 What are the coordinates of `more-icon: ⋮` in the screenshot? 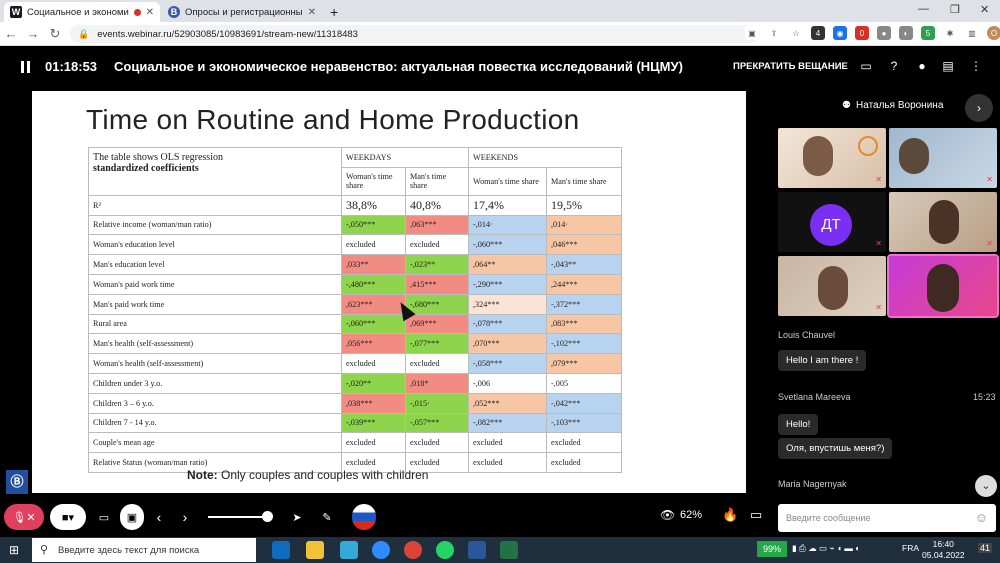 It's located at (976, 67).